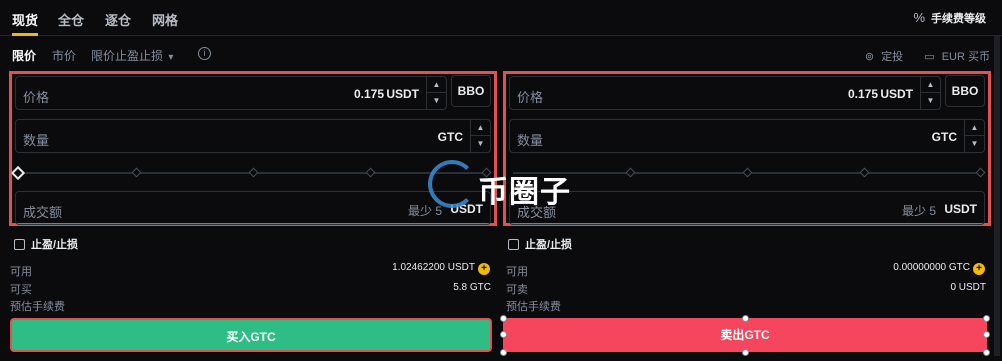 This screenshot has width=1002, height=361. What do you see at coordinates (251, 335) in the screenshot?
I see `buy-button: 买入GTC` at bounding box center [251, 335].